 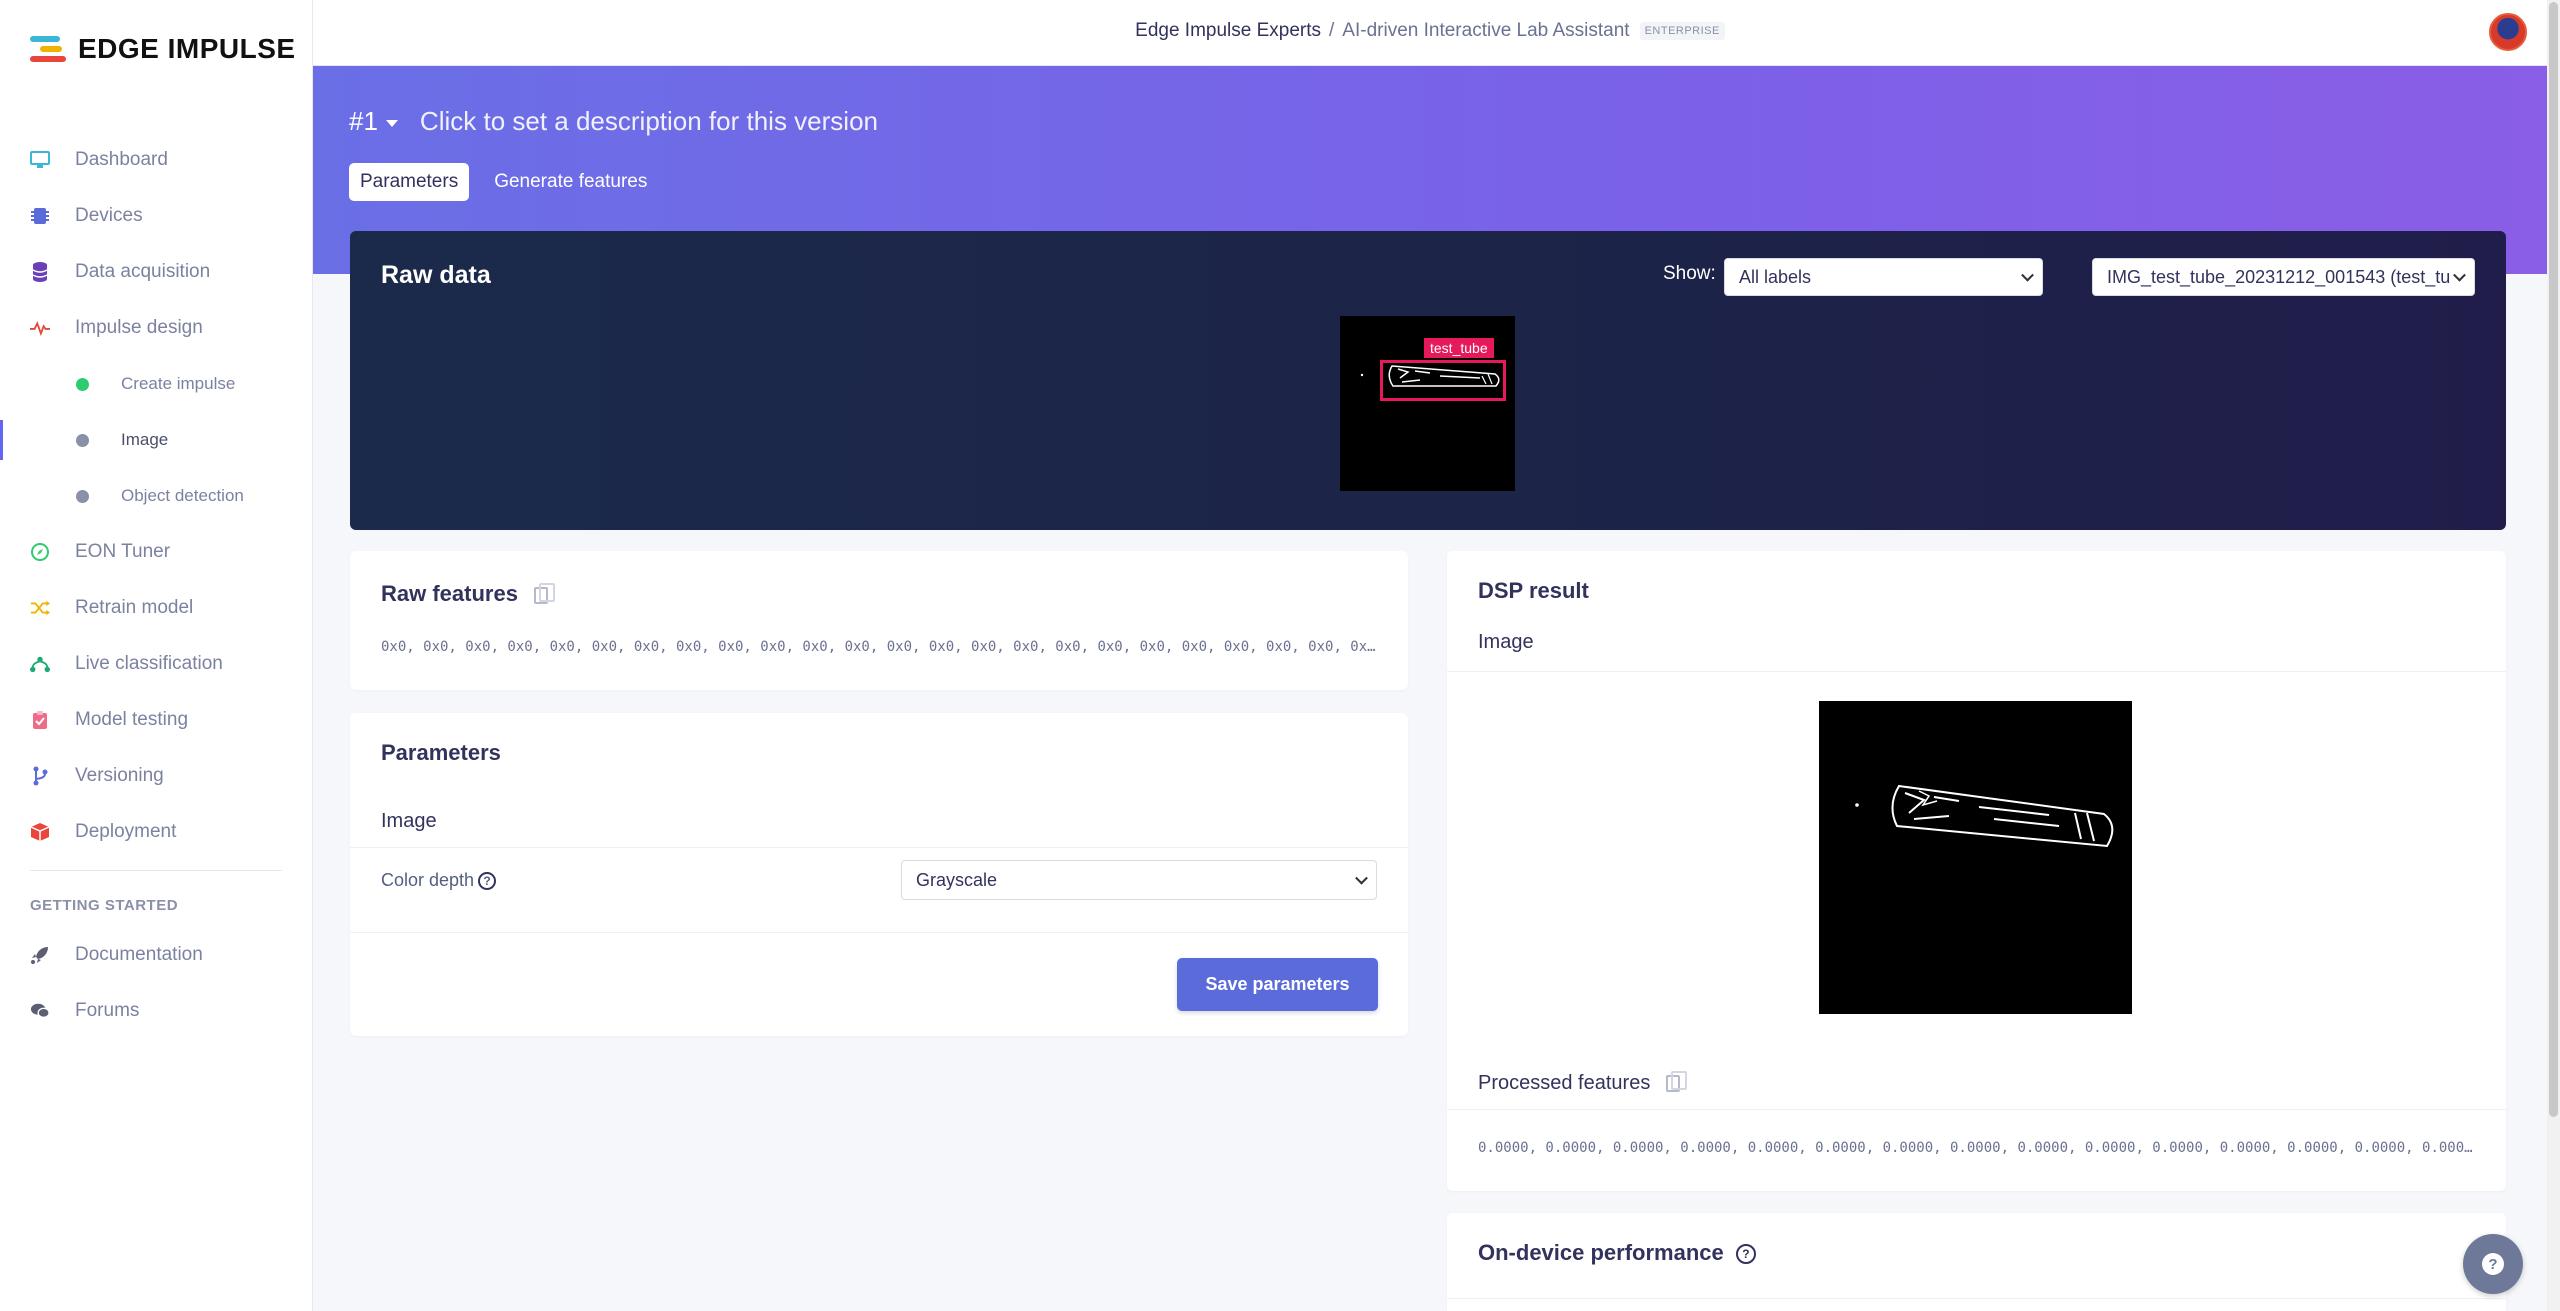 I want to click on tab-parameters: Parameters, so click(x=409, y=182).